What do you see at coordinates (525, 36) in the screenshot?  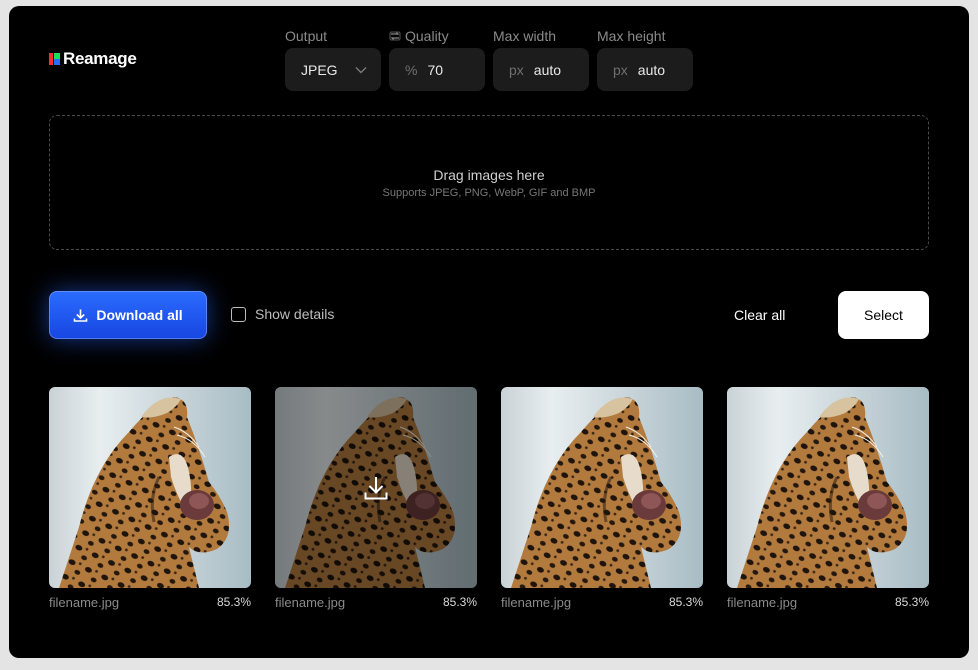 I see `max-width-label: Max width` at bounding box center [525, 36].